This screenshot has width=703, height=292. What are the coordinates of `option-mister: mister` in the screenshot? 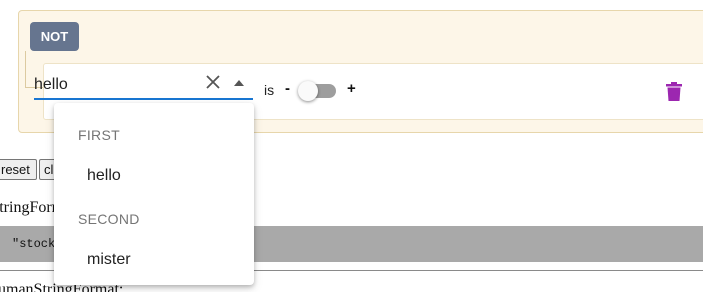 It's located at (109, 260).